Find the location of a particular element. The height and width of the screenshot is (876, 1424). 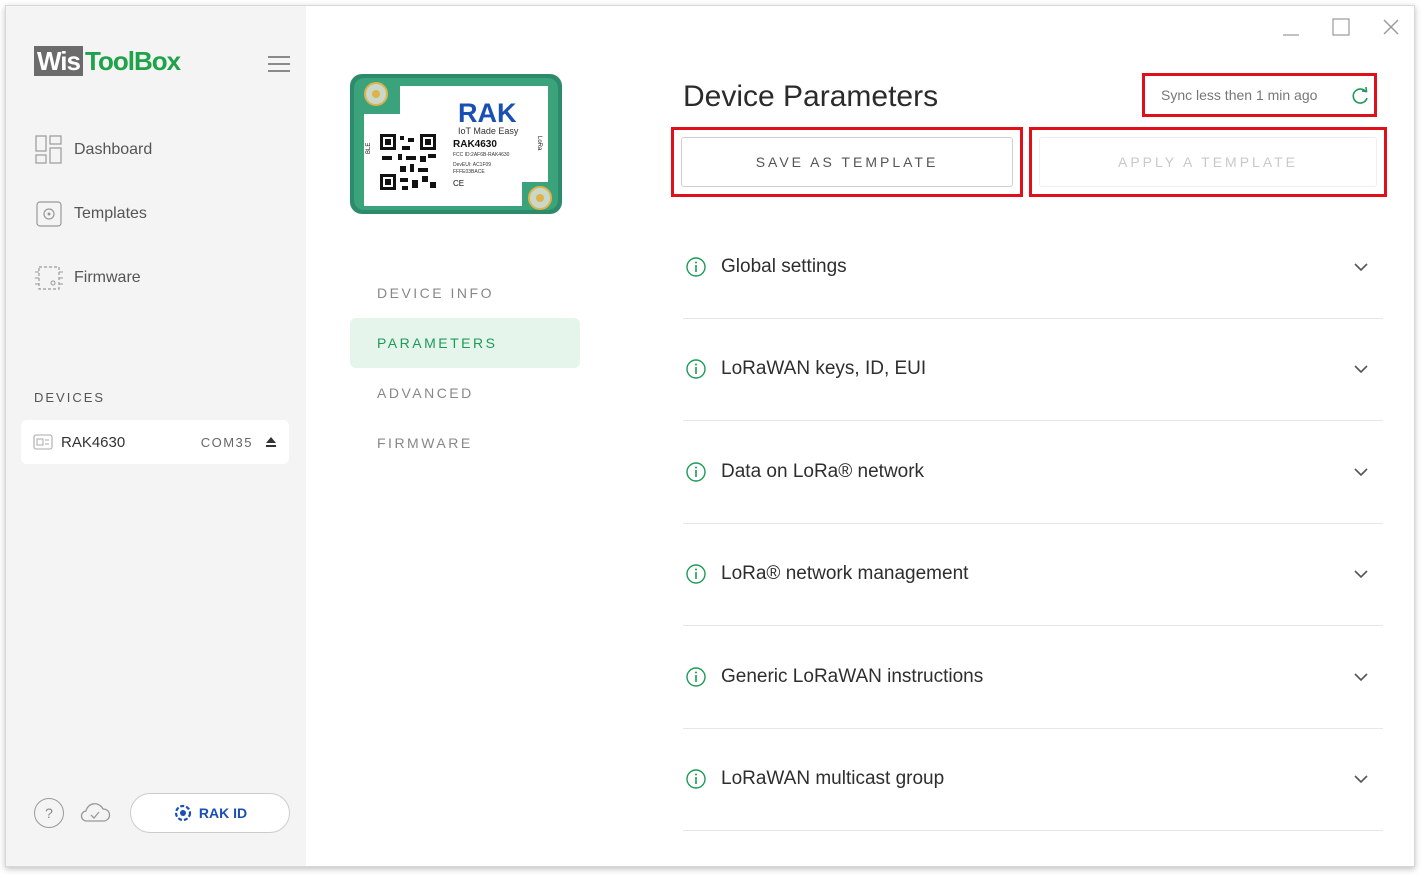

sidebar-nav: Dashboard Templates Firmware is located at coordinates (93, 224).